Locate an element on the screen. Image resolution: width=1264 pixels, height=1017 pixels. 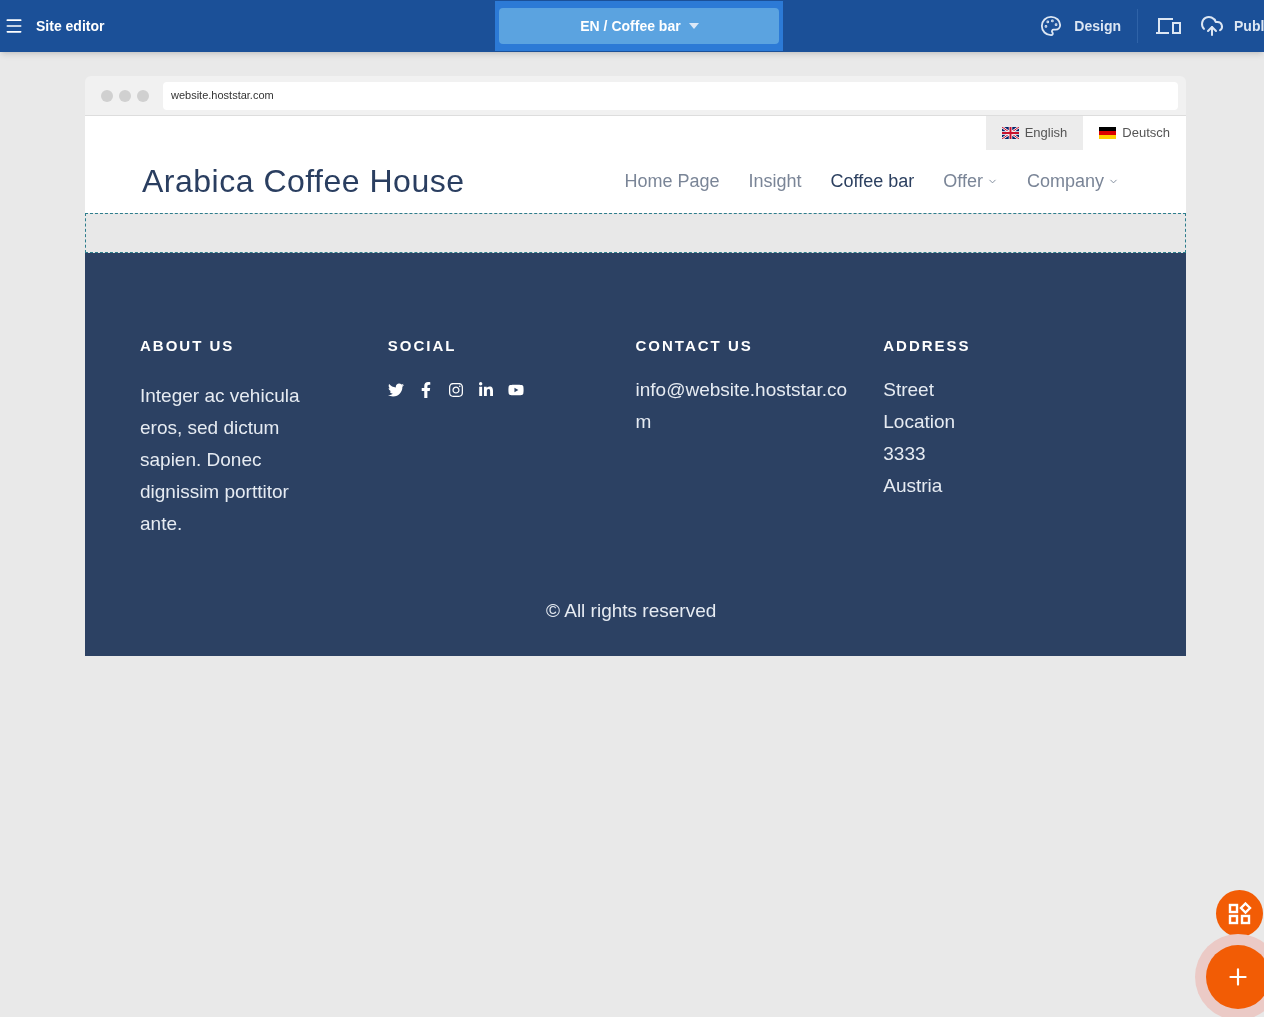
footer-heading: CONTACT US is located at coordinates (694, 346).